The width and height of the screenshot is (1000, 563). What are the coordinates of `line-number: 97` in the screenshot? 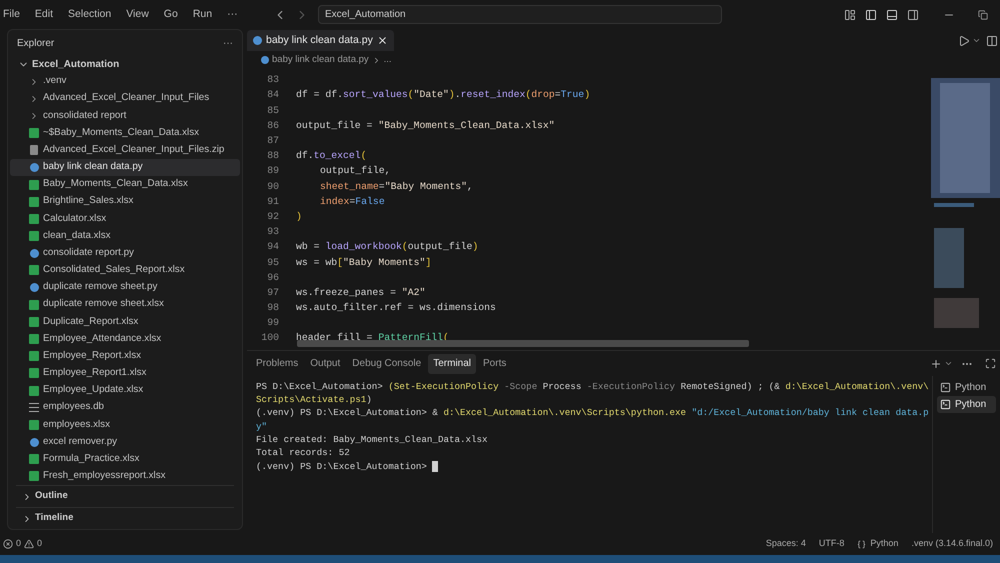 It's located at (272, 293).